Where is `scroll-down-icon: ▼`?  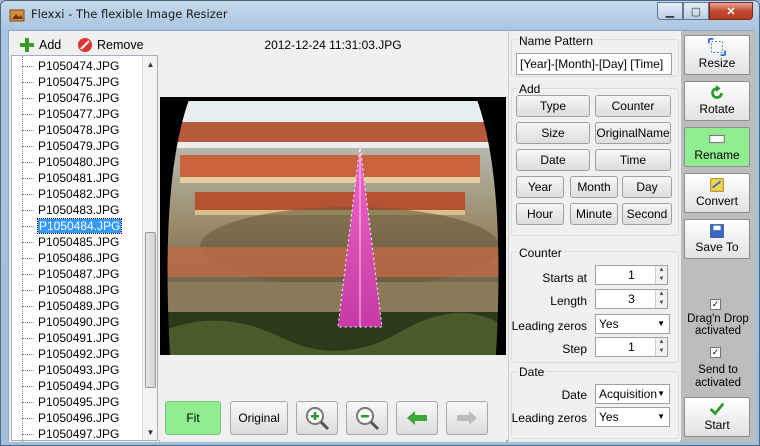
scroll-down-icon: ▼ is located at coordinates (150, 432).